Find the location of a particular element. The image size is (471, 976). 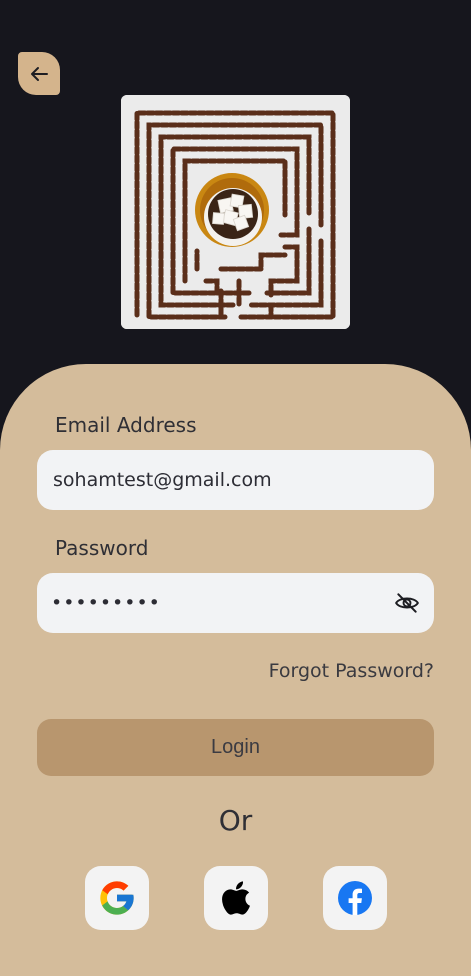

login-button: Login is located at coordinates (235, 747).